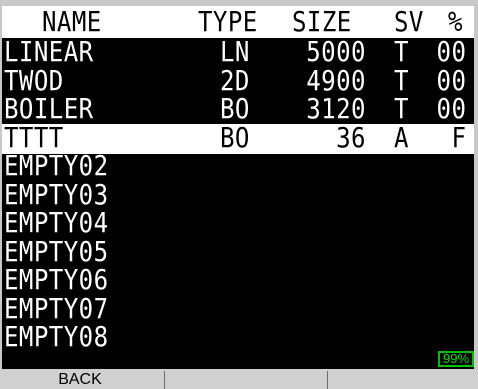  What do you see at coordinates (49, 108) in the screenshot?
I see `file-name: BOILER` at bounding box center [49, 108].